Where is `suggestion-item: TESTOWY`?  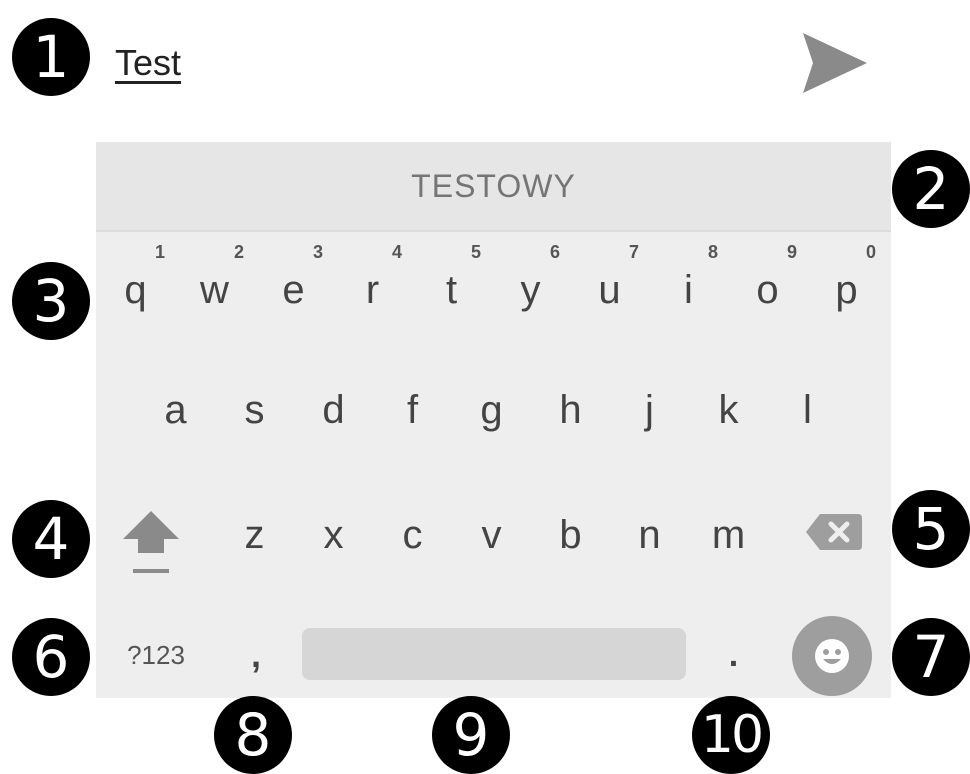
suggestion-item: TESTOWY is located at coordinates (493, 186).